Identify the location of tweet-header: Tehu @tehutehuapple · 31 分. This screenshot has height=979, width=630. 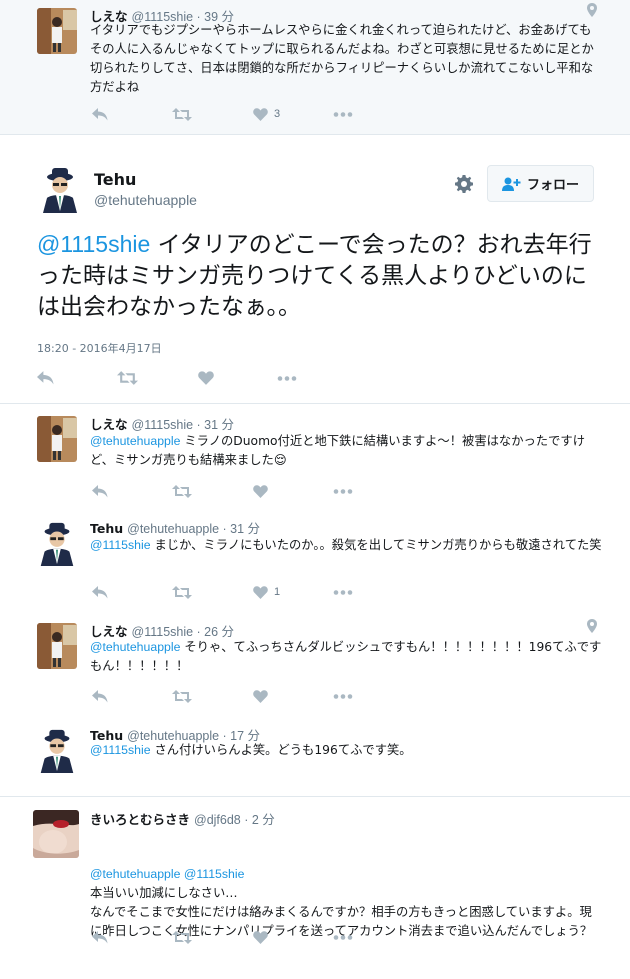
(175, 527).